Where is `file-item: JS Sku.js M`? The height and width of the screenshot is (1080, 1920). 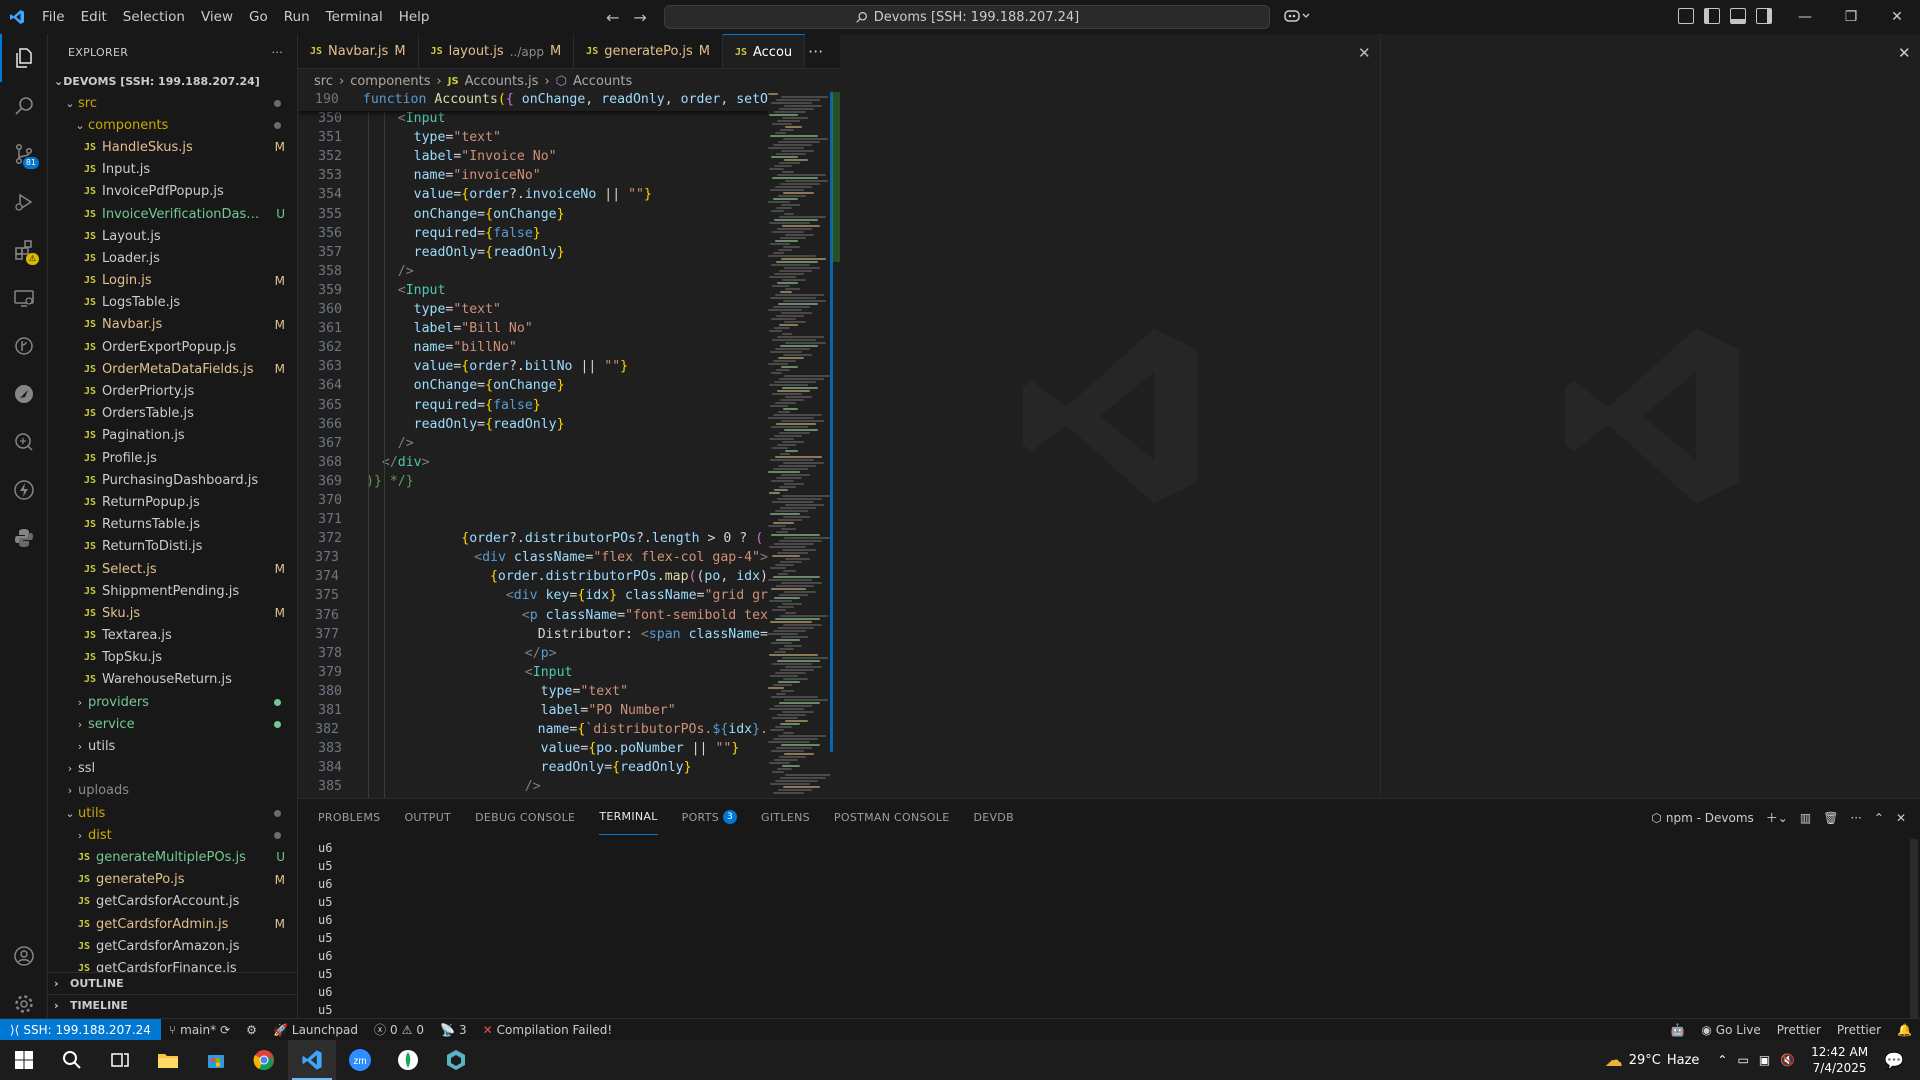
file-item: JS Sku.js M is located at coordinates (172, 613).